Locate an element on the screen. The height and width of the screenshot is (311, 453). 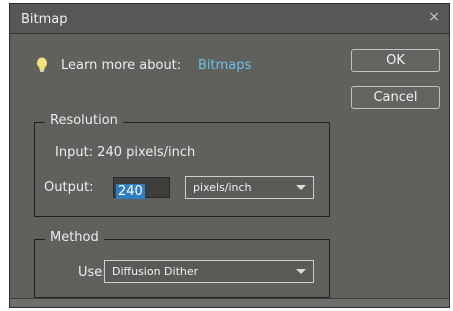
lightbulb-icon is located at coordinates (42, 64).